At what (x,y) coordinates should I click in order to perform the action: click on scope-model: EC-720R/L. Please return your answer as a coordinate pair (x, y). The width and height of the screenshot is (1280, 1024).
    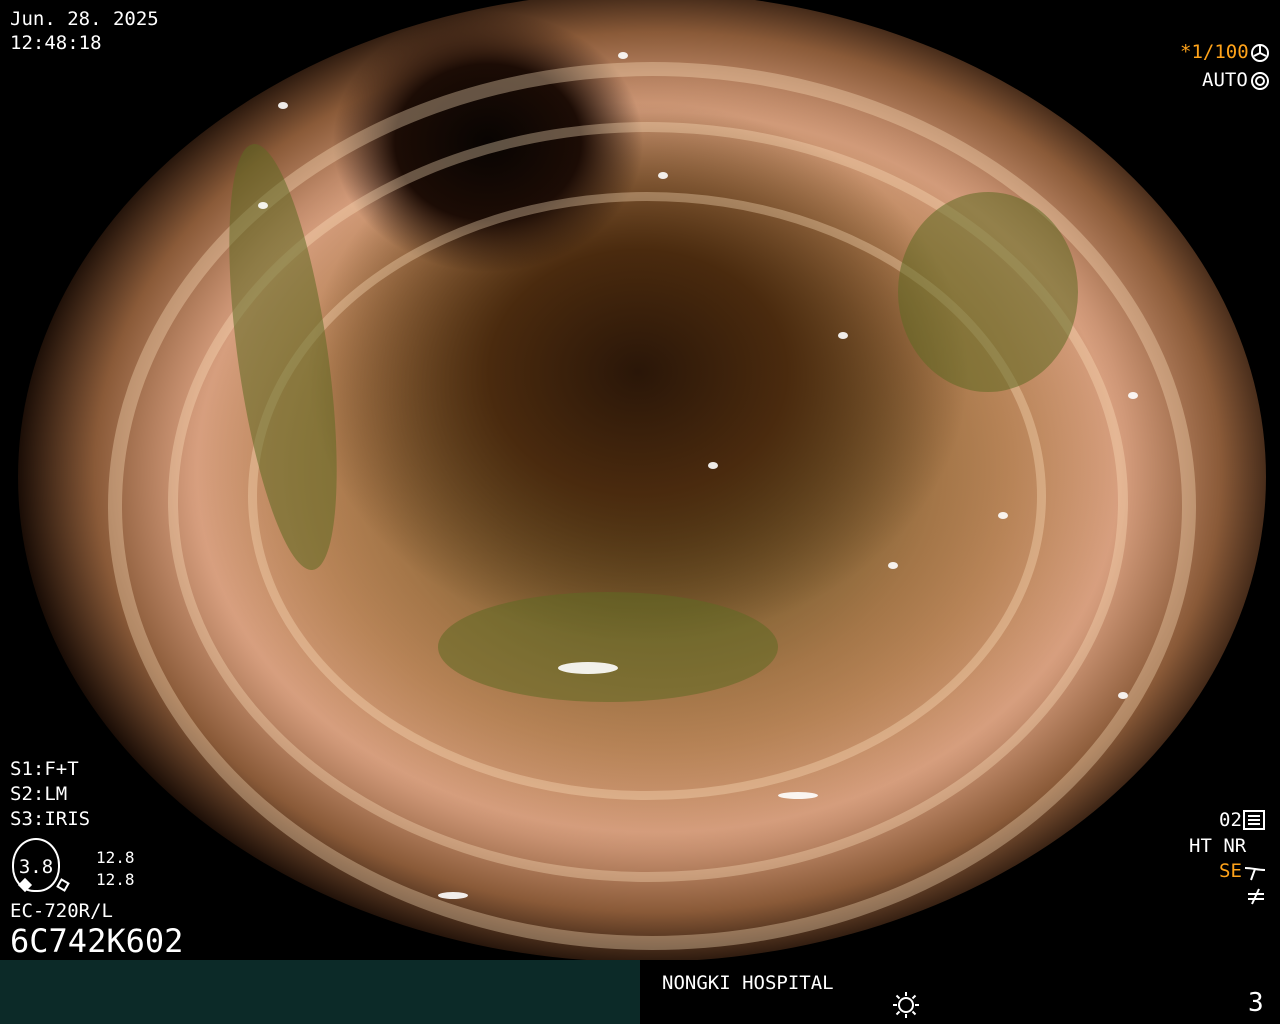
    Looking at the image, I should click on (61, 911).